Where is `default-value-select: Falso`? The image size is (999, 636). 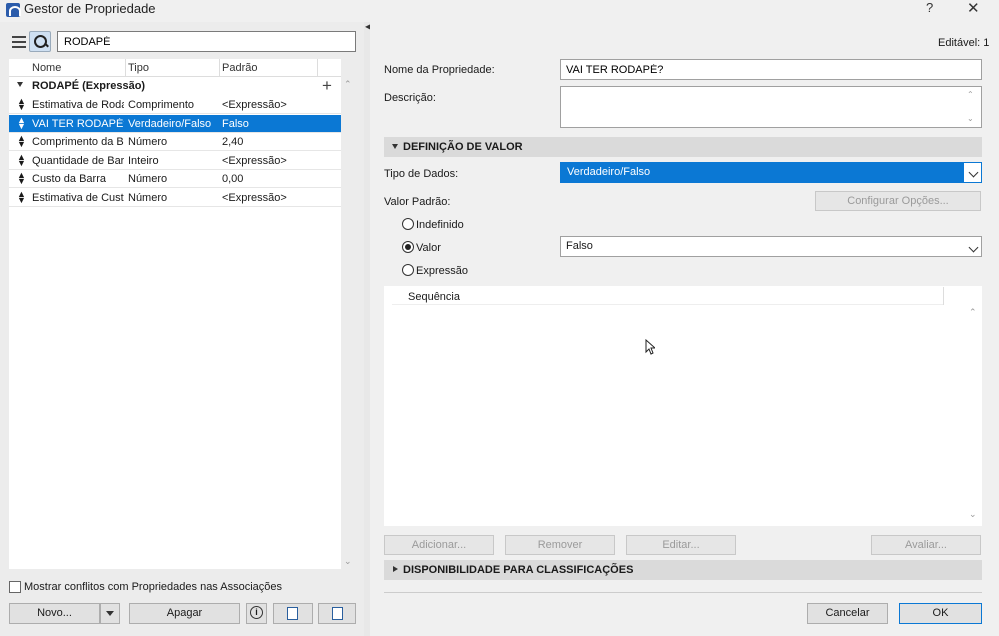 default-value-select: Falso is located at coordinates (771, 246).